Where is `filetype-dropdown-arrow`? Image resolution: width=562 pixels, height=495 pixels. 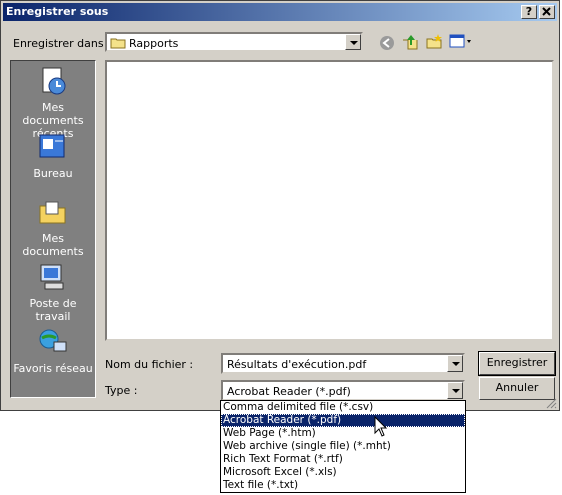 filetype-dropdown-arrow is located at coordinates (455, 390).